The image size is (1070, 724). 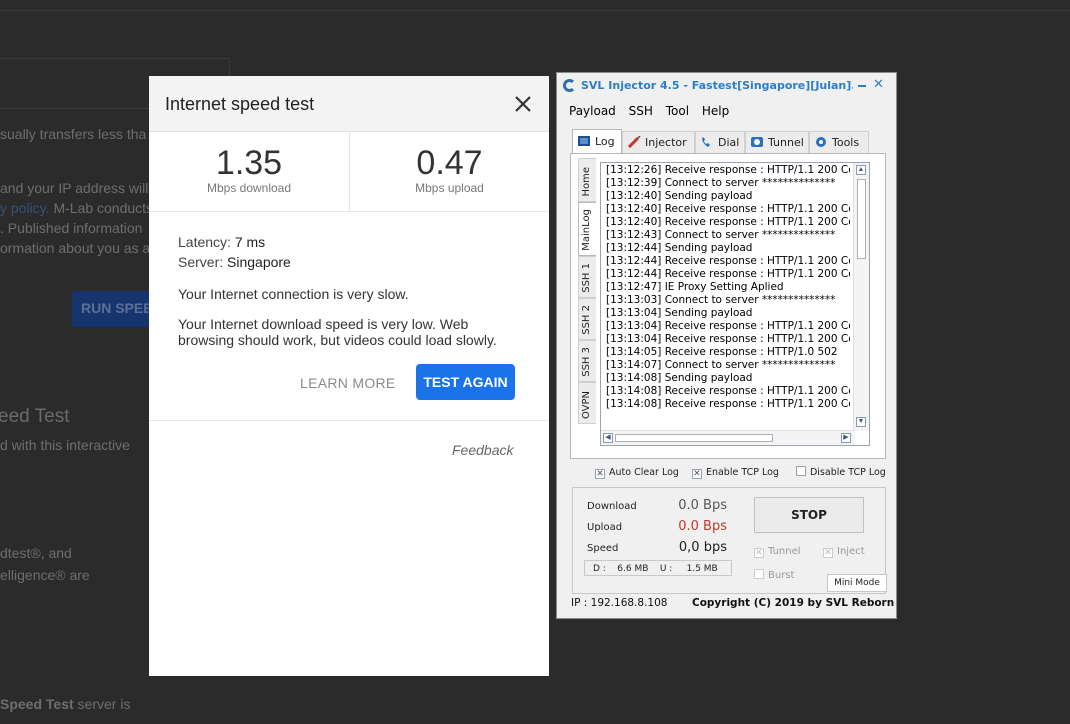 What do you see at coordinates (679, 313) in the screenshot?
I see `log-line: [13:13:04] Sending payload` at bounding box center [679, 313].